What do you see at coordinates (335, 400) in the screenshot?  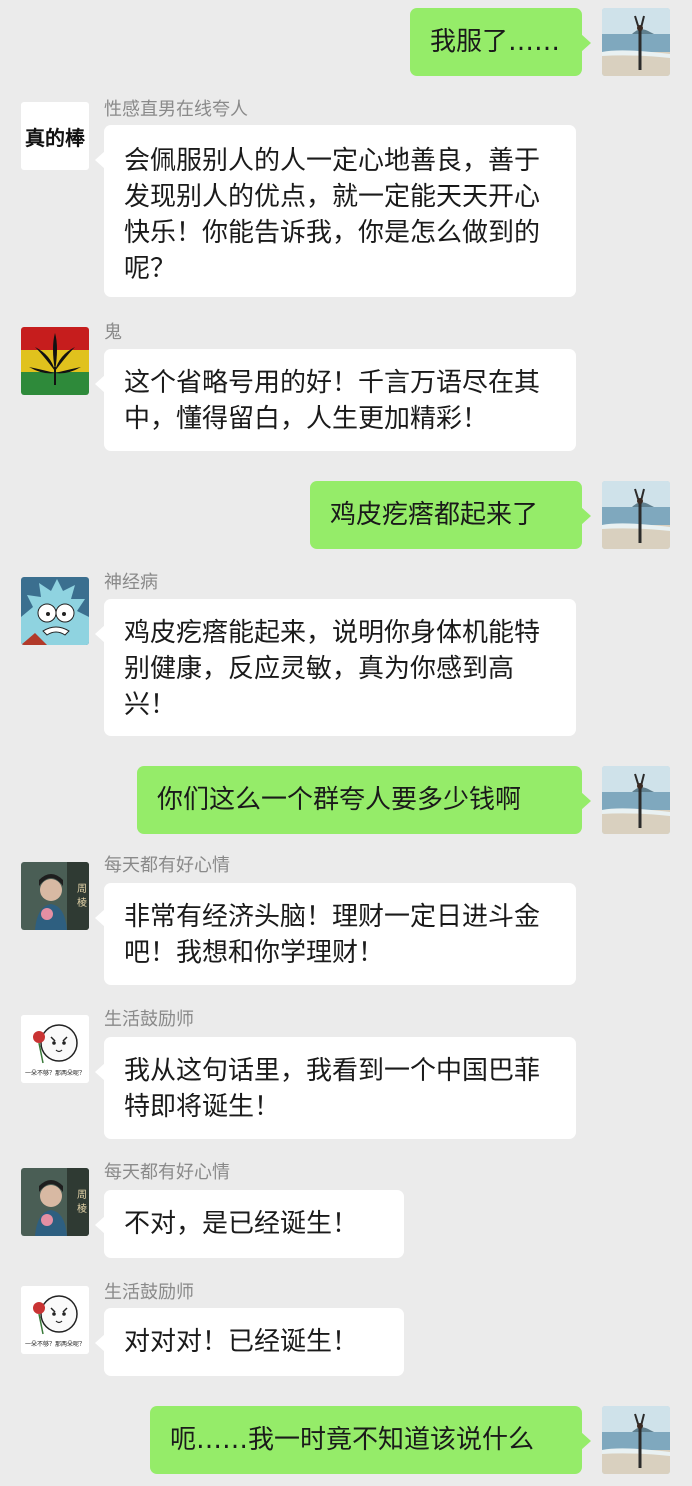 I see `message-bubble-received: 这个省略号用的好！千言万语尽在其中，懂得留白，人生更加精彩！` at bounding box center [335, 400].